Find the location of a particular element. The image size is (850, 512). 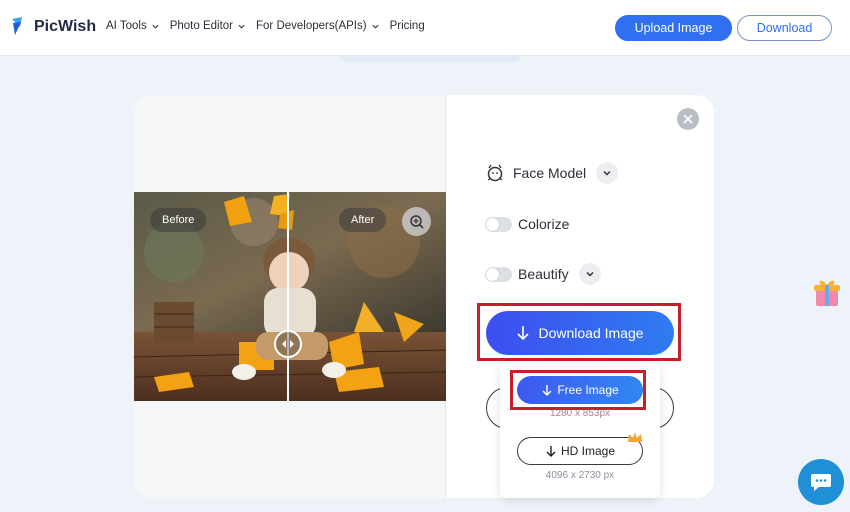

colorize-toggle is located at coordinates (498, 224).